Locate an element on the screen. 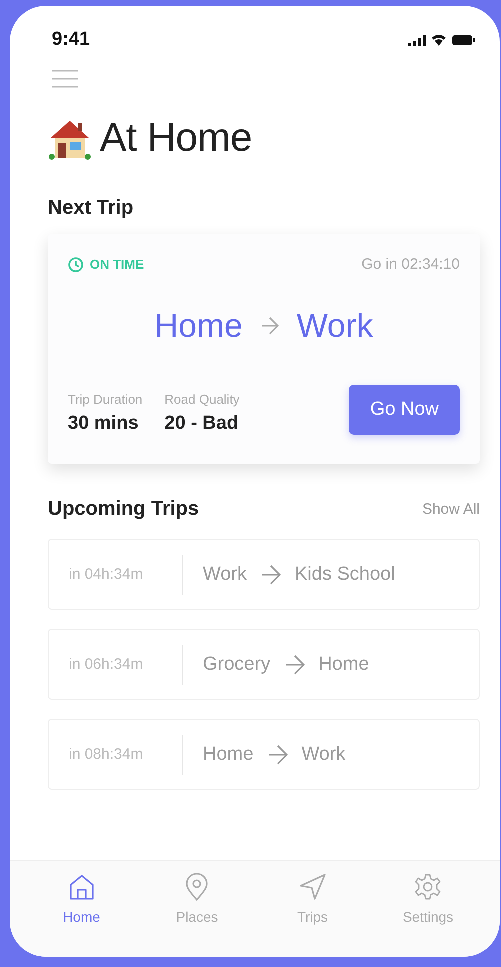 The width and height of the screenshot is (501, 967). stat-label: Trip Duration is located at coordinates (105, 399).